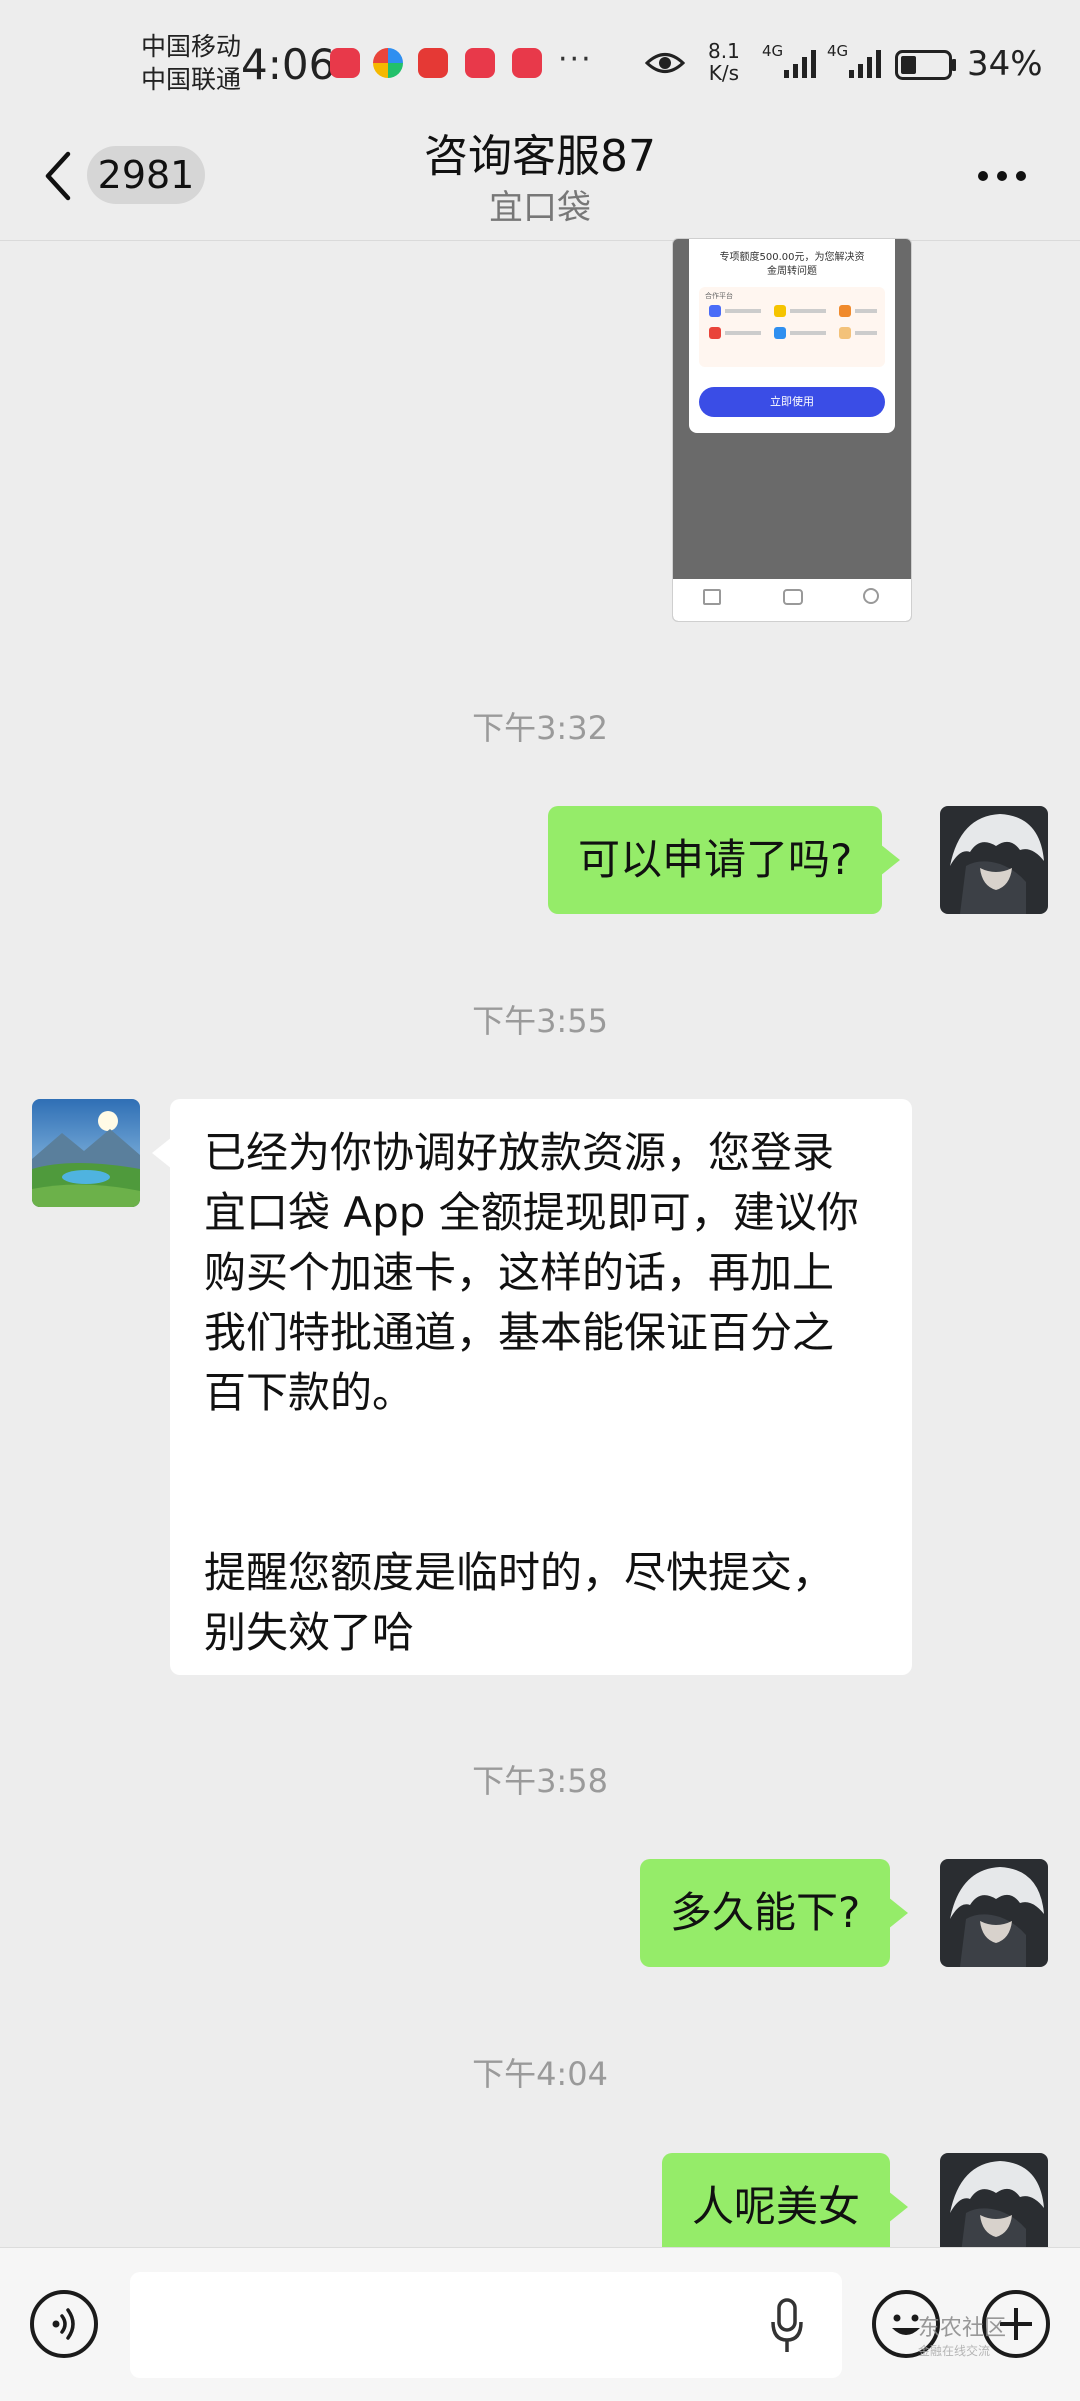 This screenshot has width=1080, height=2401. Describe the element at coordinates (792, 327) in the screenshot. I see `image-card-partners: 合作平台` at that location.